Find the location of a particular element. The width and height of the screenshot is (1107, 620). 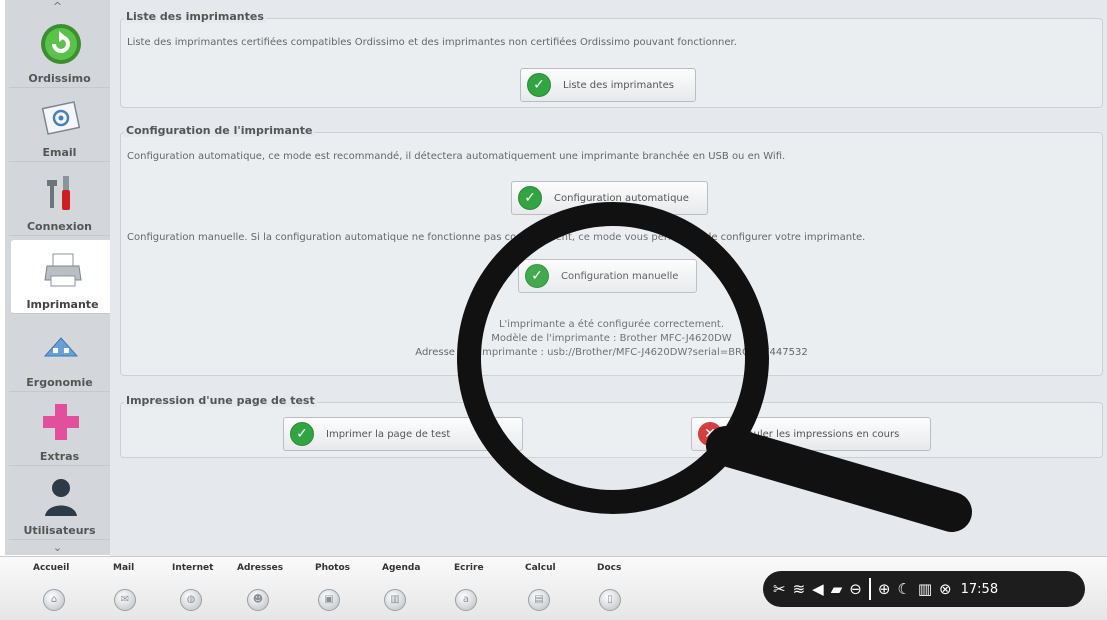

dock-item-calcul: Calcul ▤ is located at coordinates (555, 589).